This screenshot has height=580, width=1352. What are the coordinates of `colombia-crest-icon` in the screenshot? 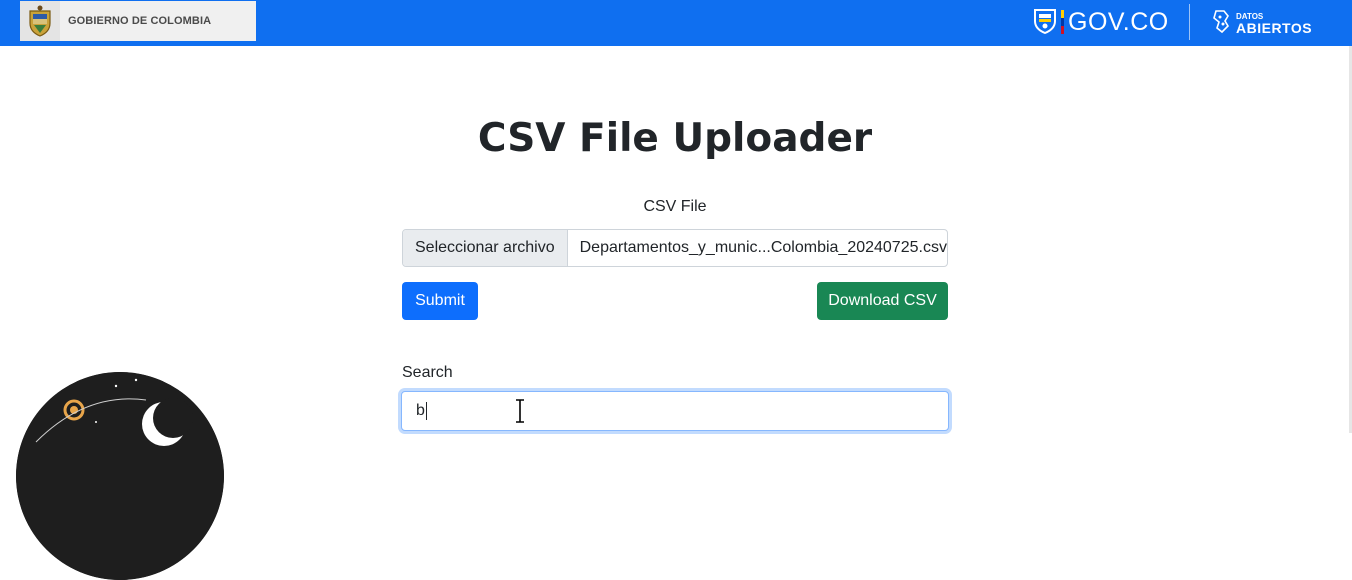 It's located at (40, 21).